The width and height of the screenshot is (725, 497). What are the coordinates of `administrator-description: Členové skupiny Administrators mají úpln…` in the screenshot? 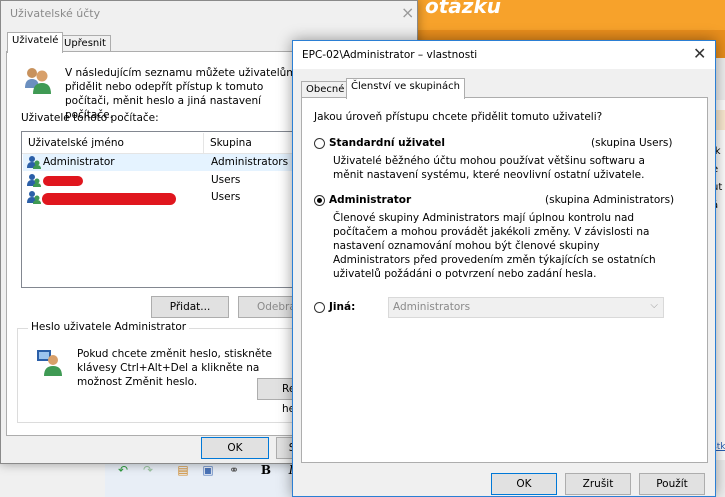 It's located at (494, 246).